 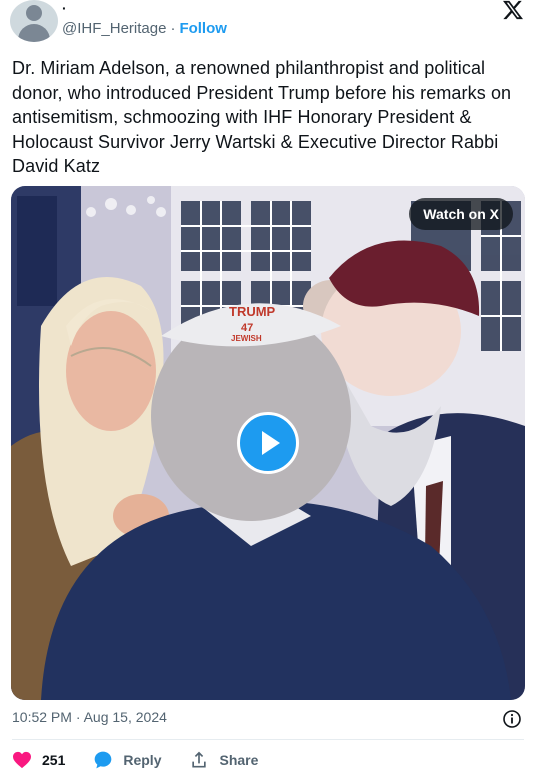 I want to click on handle-line: @IHF_Heritage · Follow, so click(x=144, y=28).